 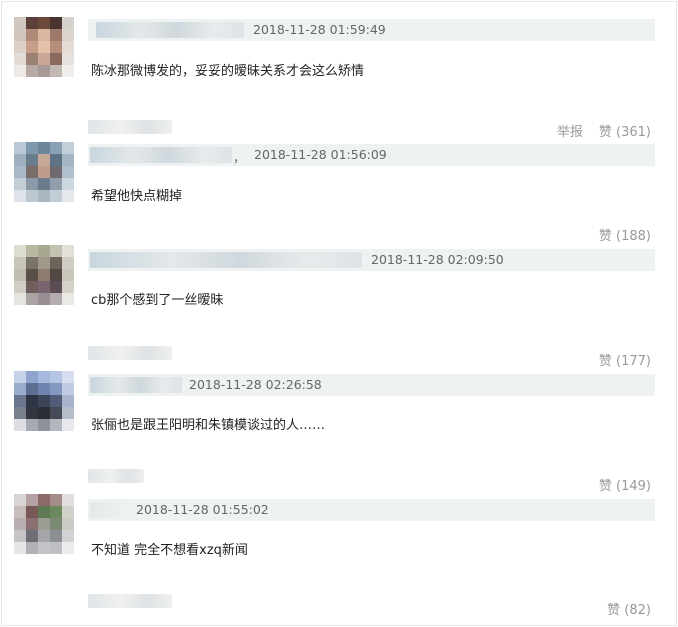 I want to click on timestamp: 2018-11-28 01:56:09, so click(x=320, y=154).